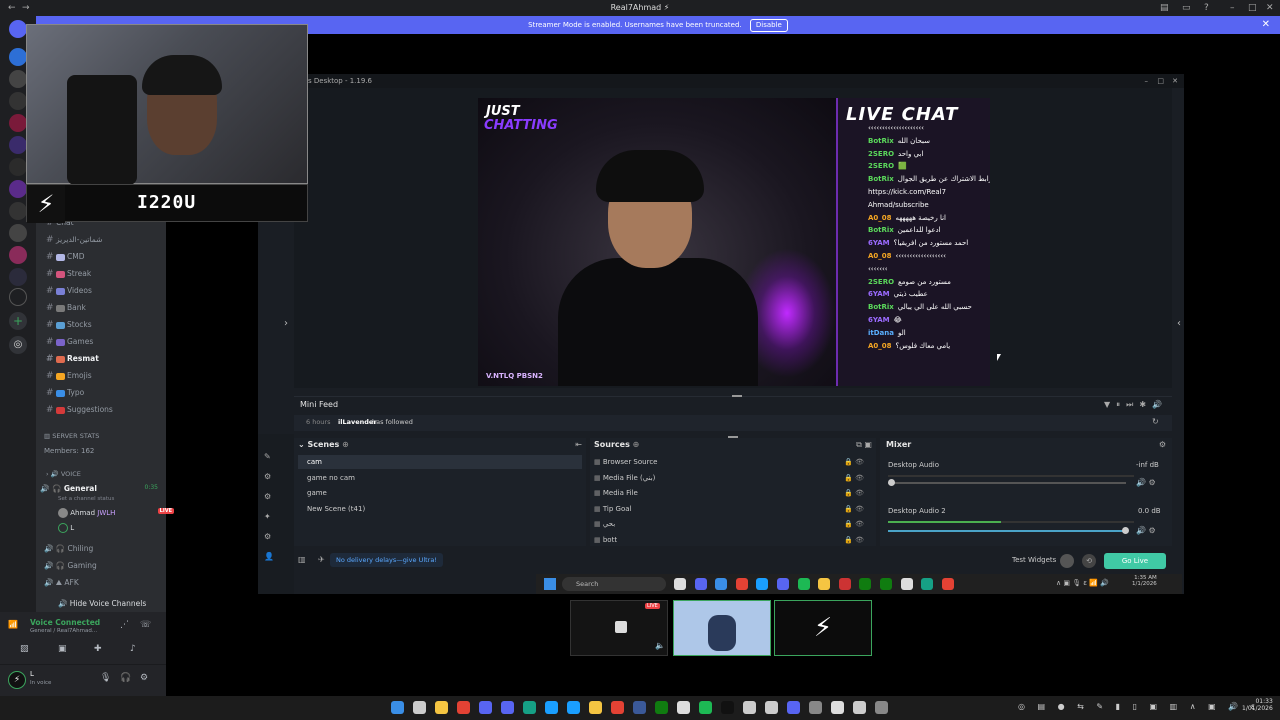 The image size is (1280, 720). Describe the element at coordinates (1160, 81) in the screenshot. I see `obs-maximize-icon: □` at that location.